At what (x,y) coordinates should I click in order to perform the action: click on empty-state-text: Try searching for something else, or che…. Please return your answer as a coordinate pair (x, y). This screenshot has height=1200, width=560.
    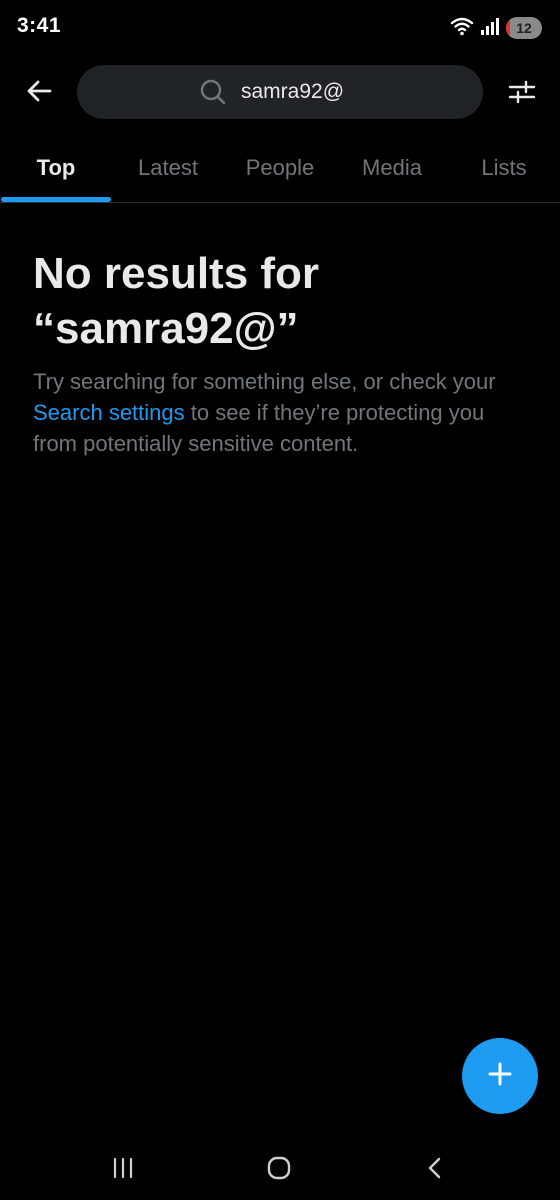
    Looking at the image, I should click on (264, 381).